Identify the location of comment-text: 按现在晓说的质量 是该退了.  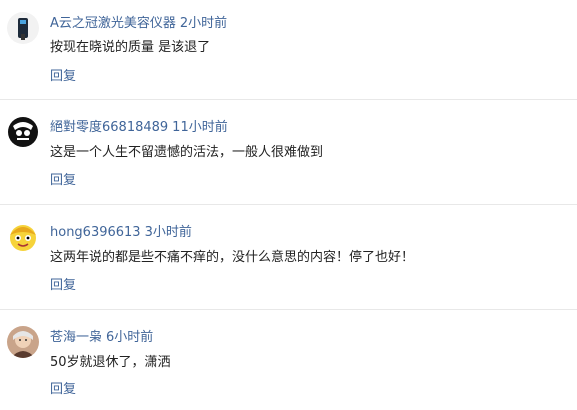
(130, 47).